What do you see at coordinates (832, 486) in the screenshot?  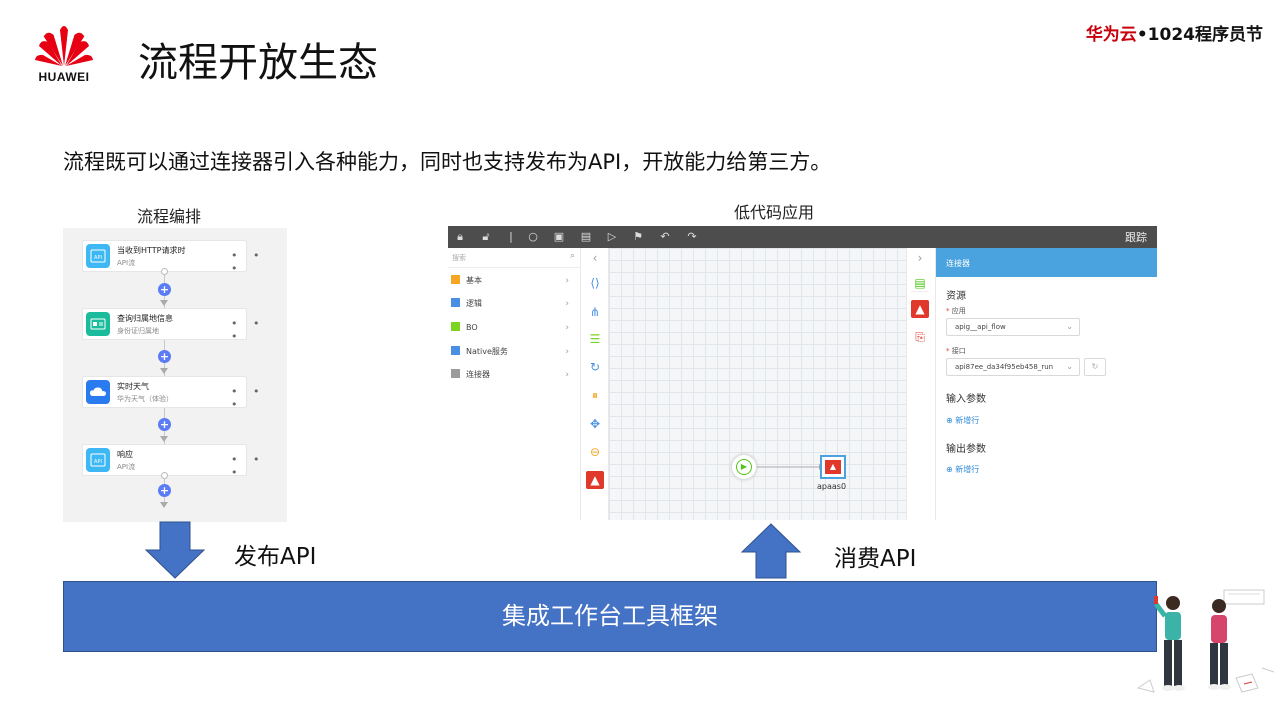 I see `node-label: apaas0` at bounding box center [832, 486].